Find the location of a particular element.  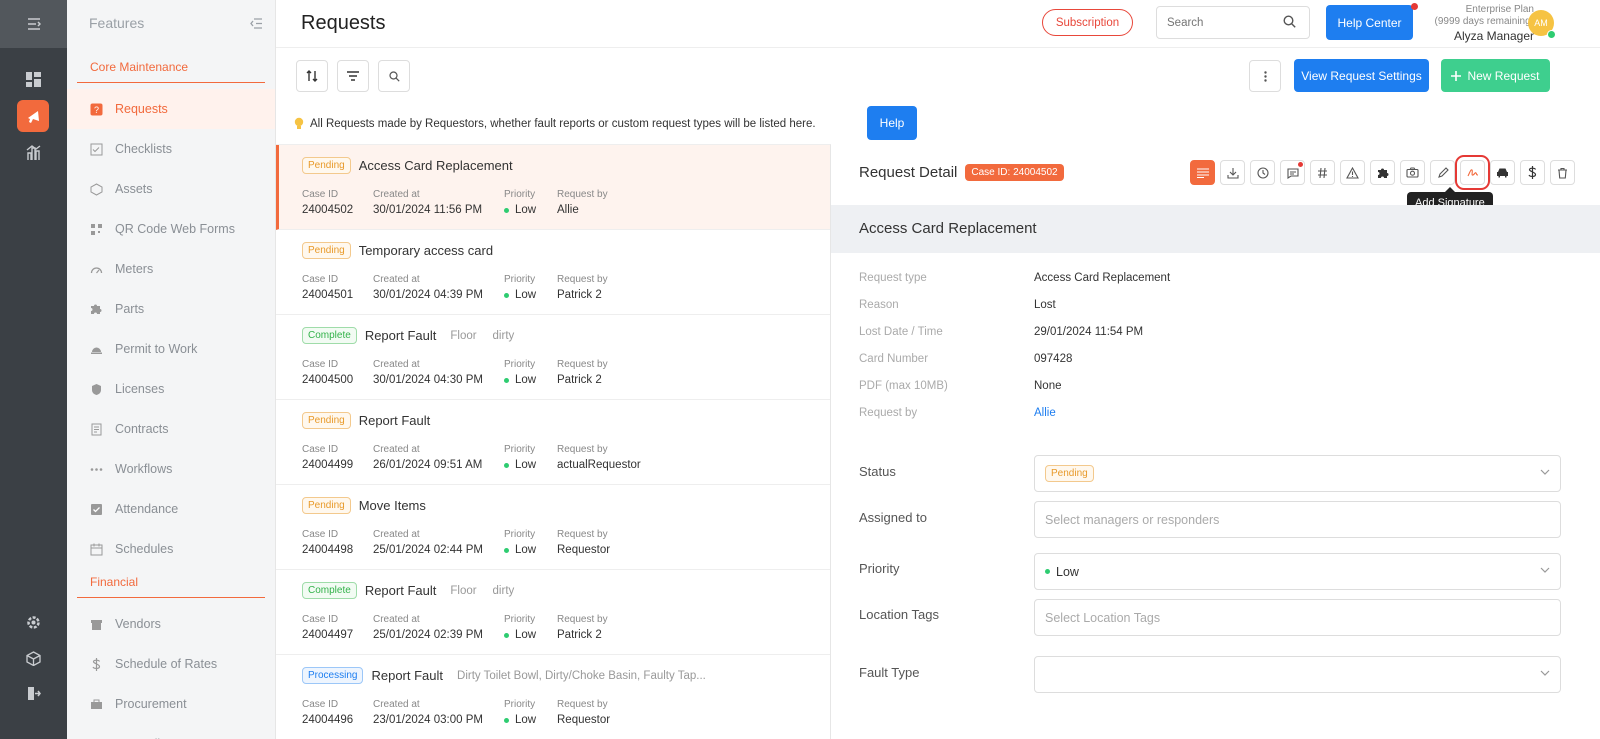

assets-icon is located at coordinates (96, 189).